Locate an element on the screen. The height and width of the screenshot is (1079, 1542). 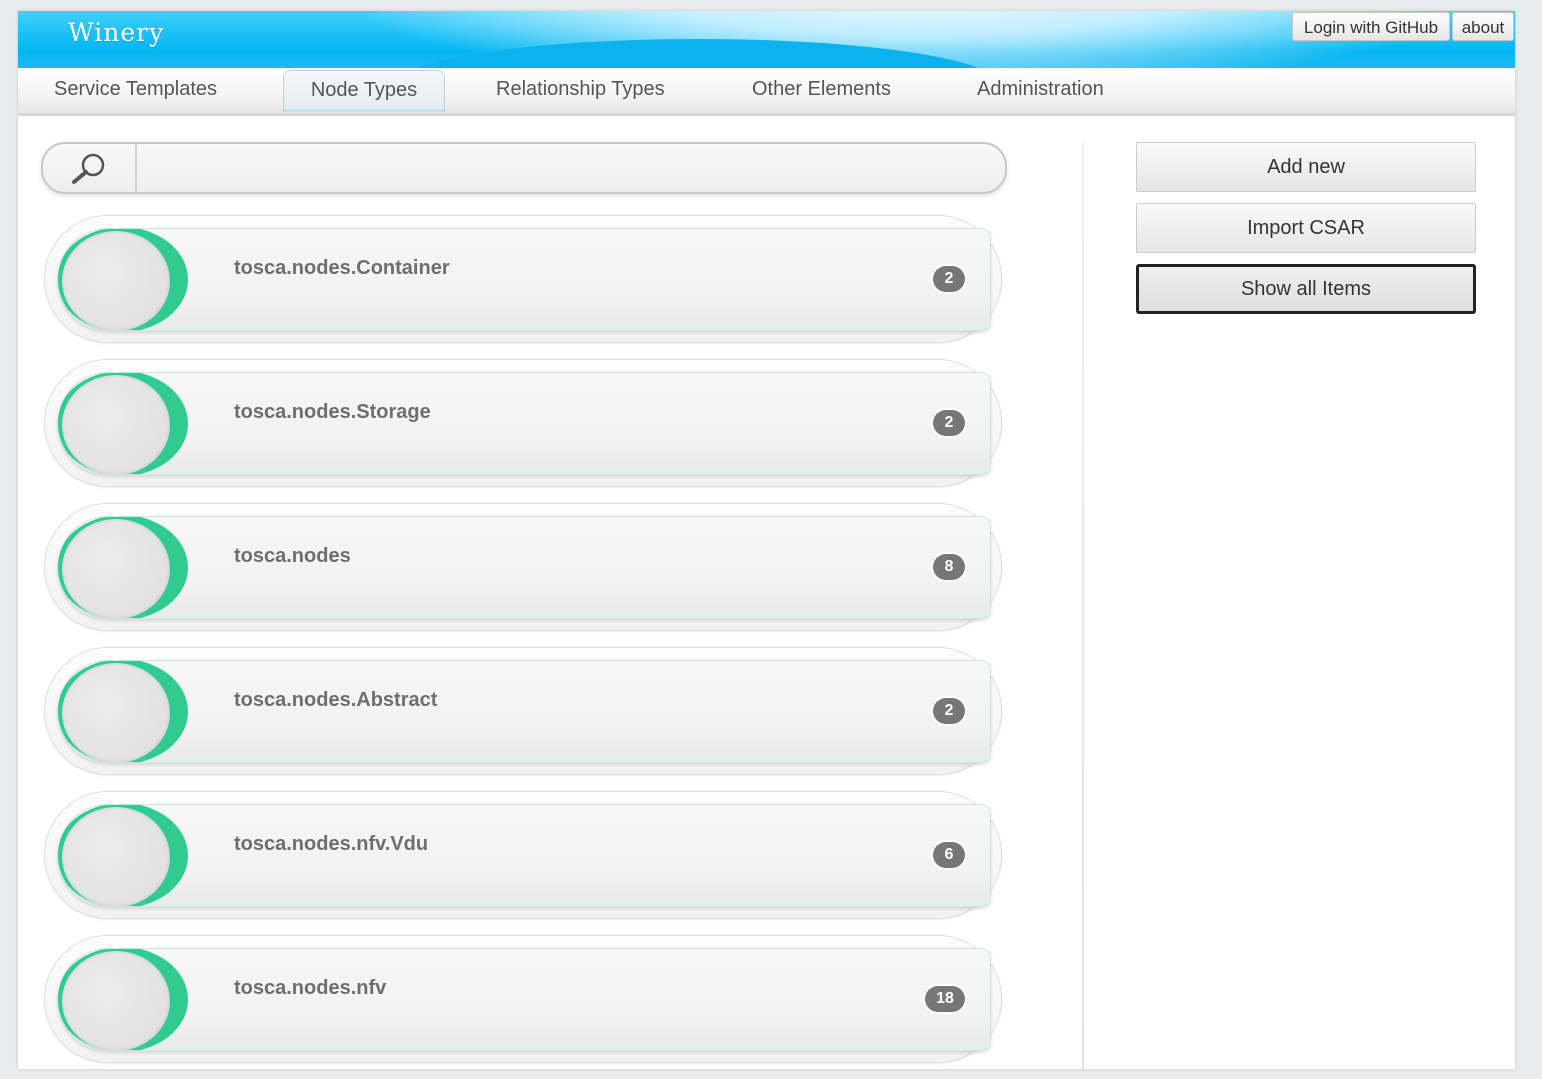
search-icon-box is located at coordinates (90, 168).